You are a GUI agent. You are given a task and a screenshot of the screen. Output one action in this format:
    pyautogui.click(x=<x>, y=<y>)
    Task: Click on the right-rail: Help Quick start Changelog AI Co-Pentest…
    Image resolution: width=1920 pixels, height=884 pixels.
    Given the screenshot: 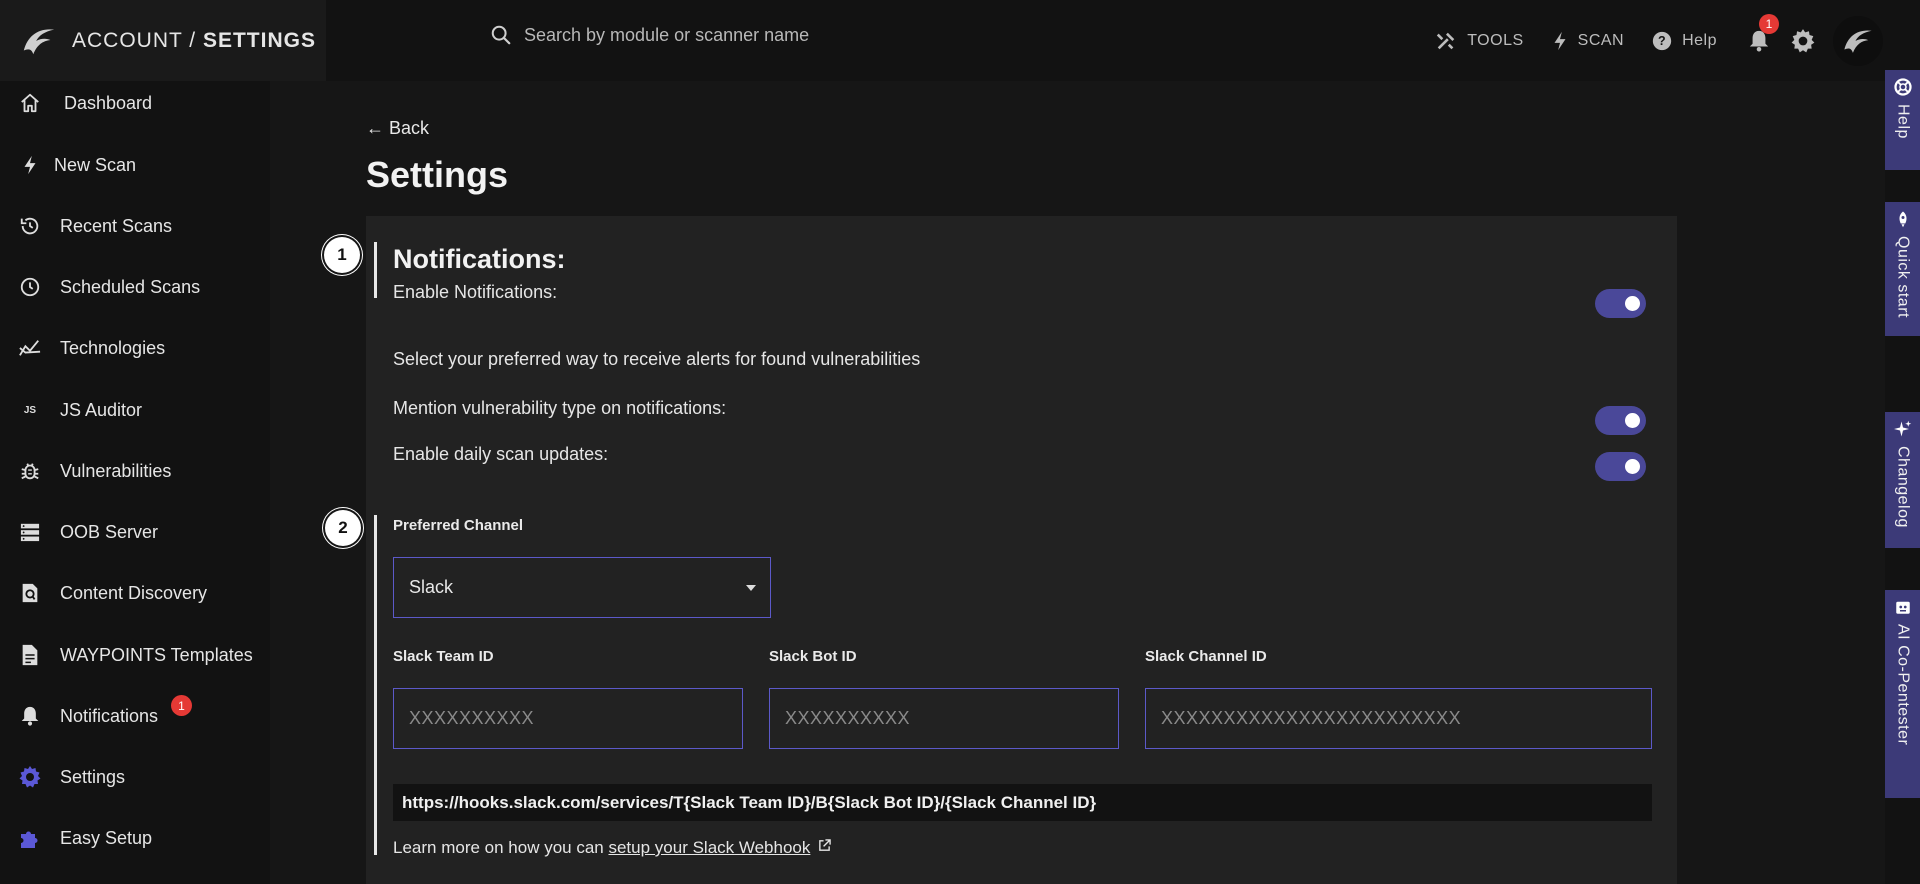 What is the action you would take?
    pyautogui.click(x=1902, y=442)
    